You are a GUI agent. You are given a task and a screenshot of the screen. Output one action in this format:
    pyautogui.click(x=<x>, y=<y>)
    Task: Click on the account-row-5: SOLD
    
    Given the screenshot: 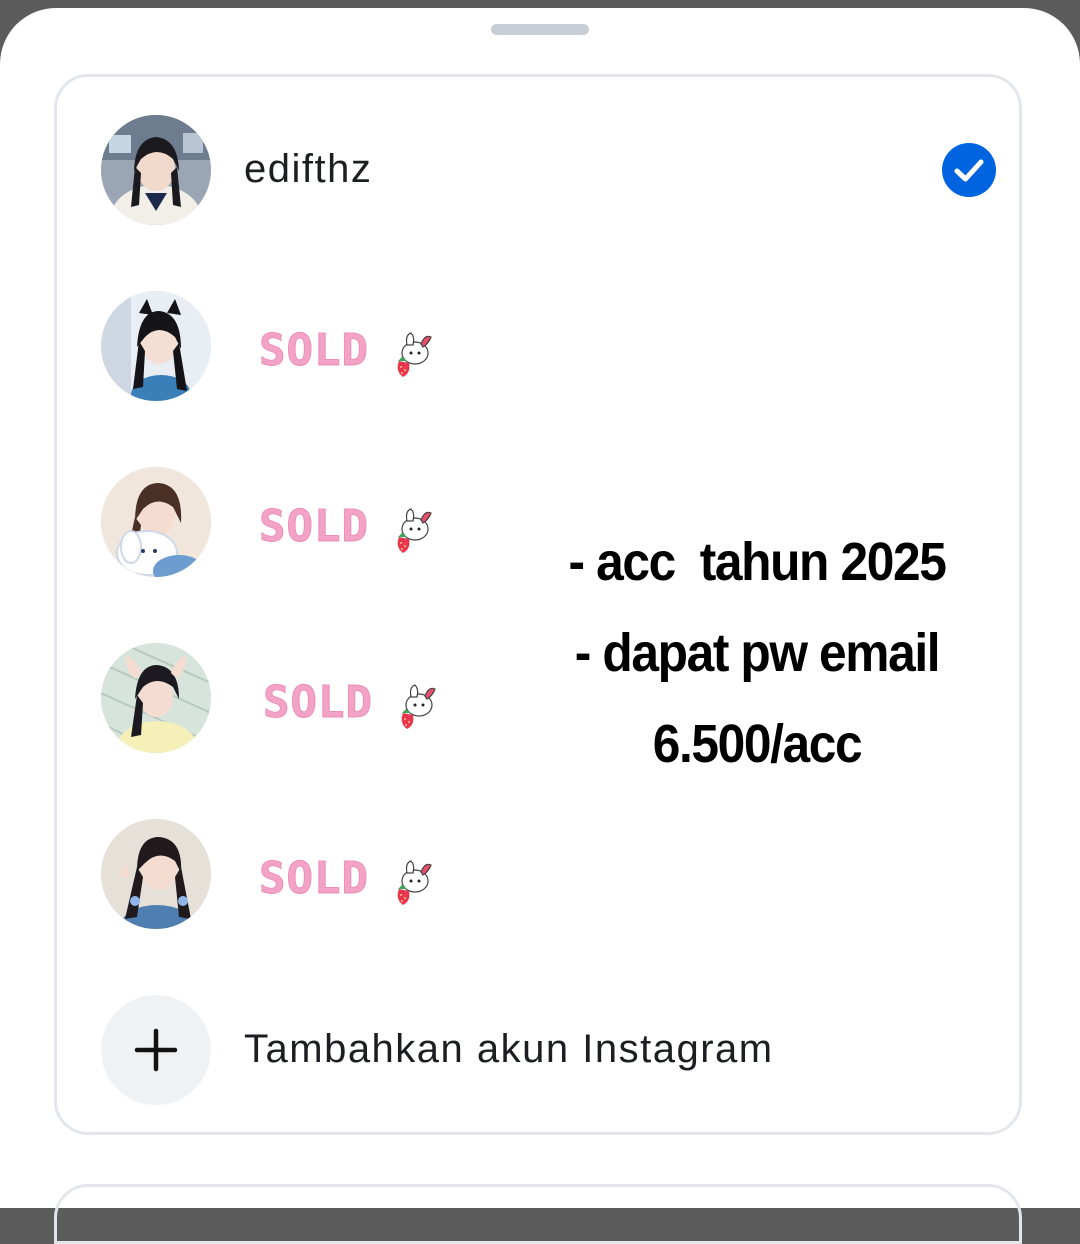 What is the action you would take?
    pyautogui.click(x=551, y=875)
    